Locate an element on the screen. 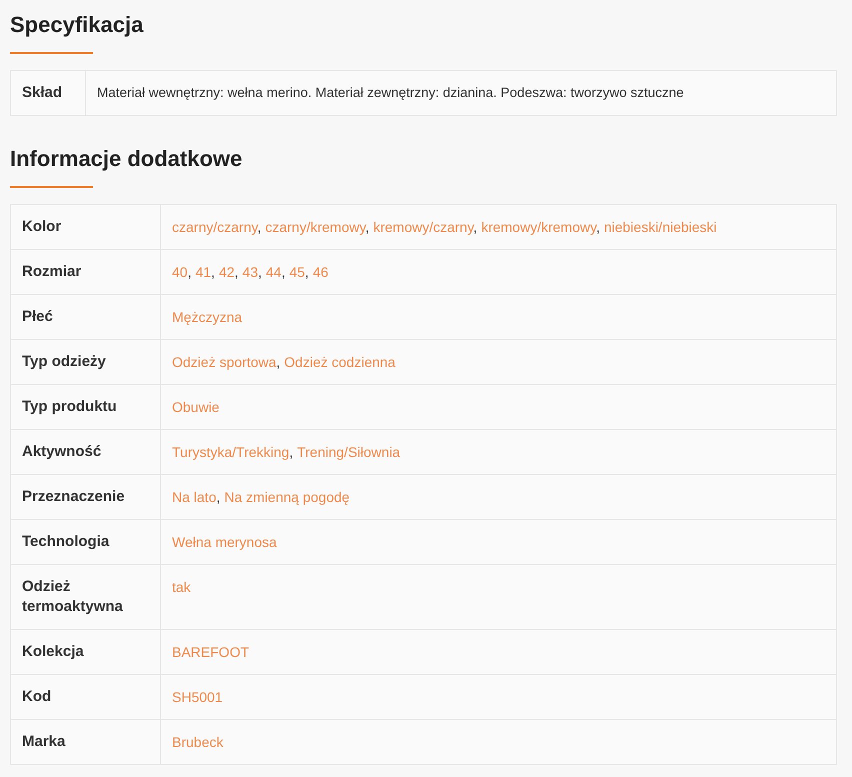  row-label: Kod is located at coordinates (85, 697).